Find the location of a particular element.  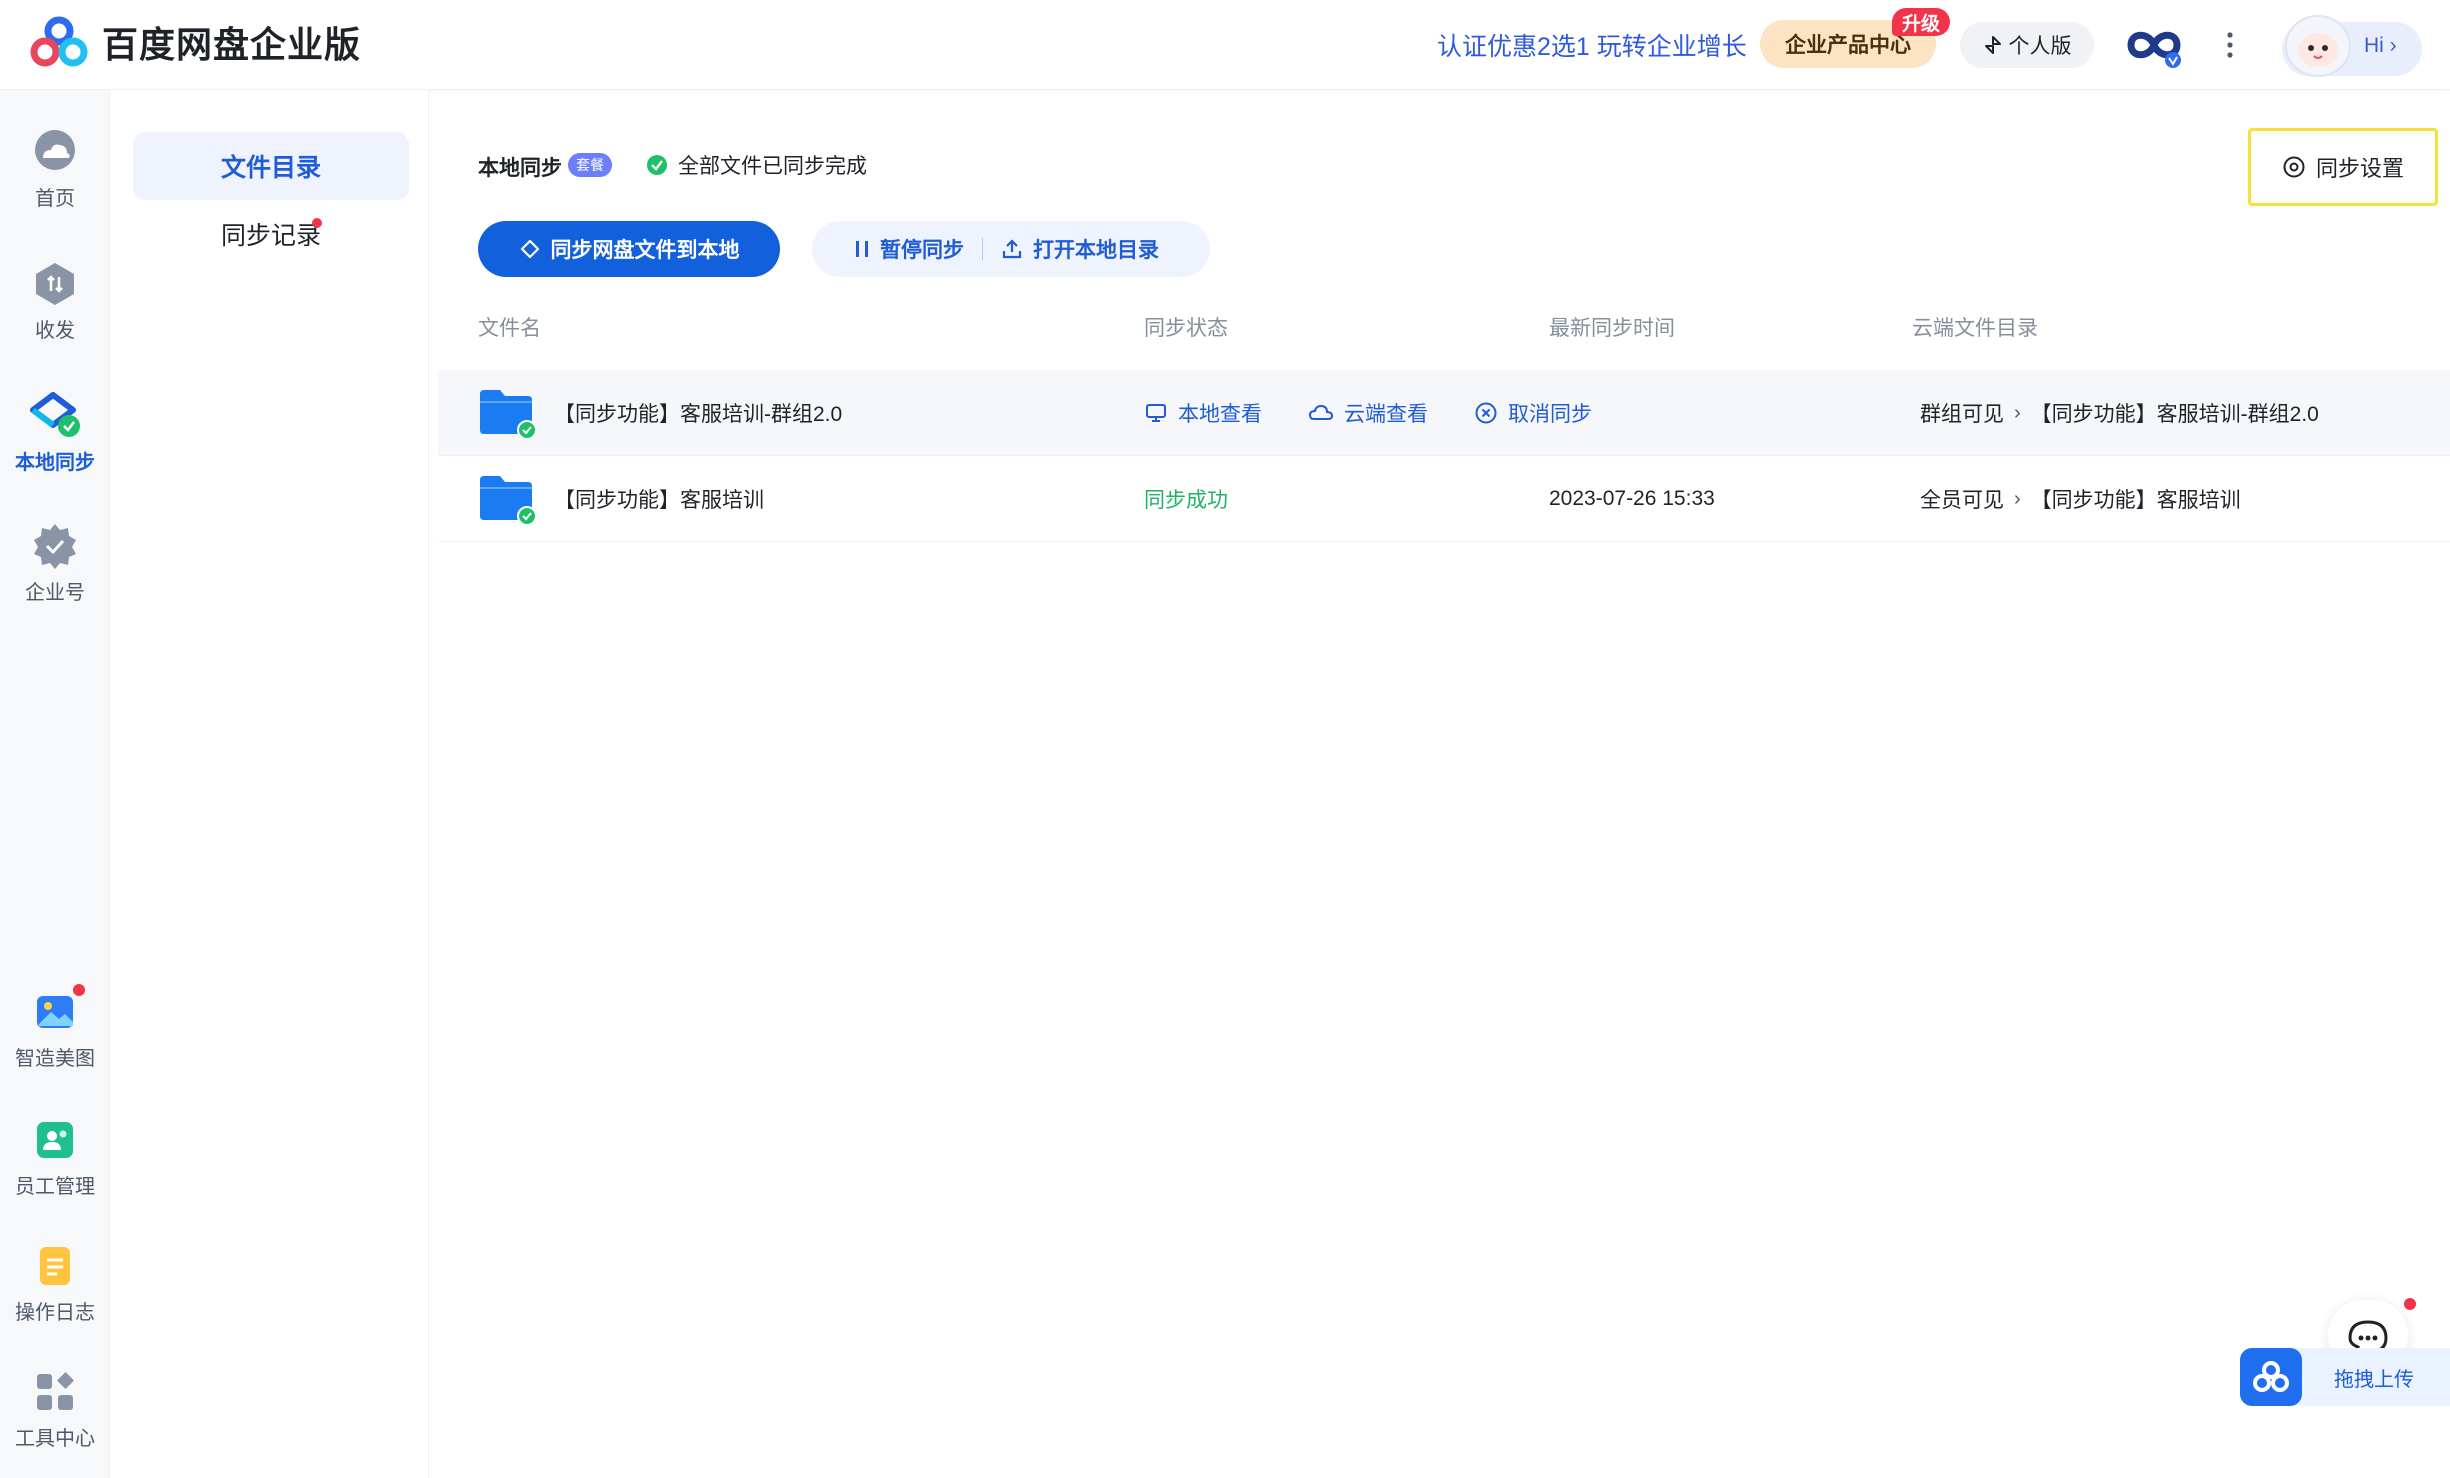

sync-control-group: 暂停同步 打开本地目录 is located at coordinates (1011, 249).